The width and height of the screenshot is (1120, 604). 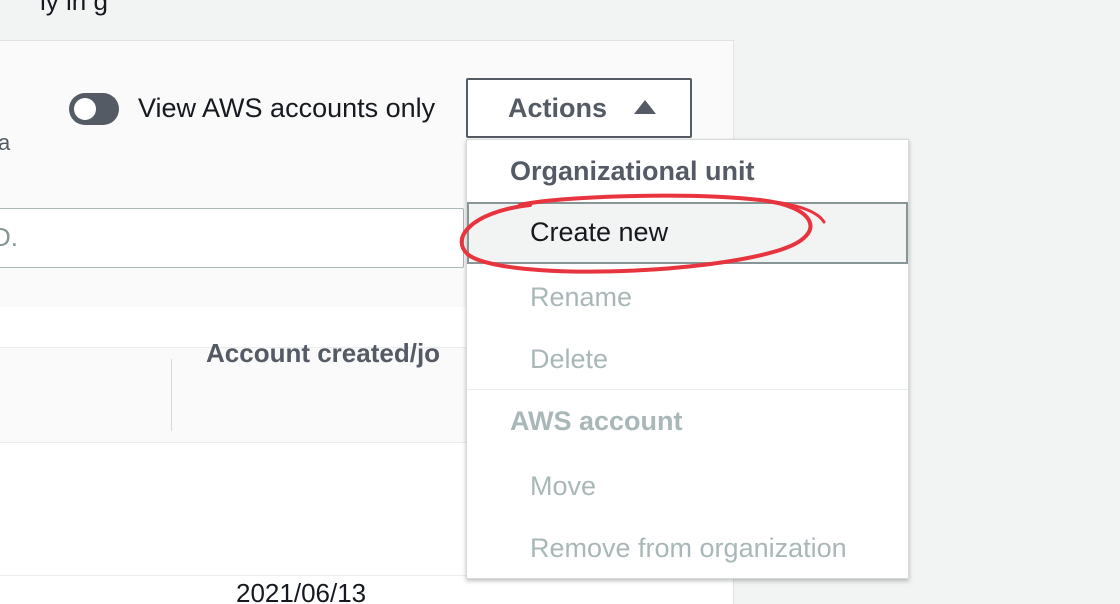 I want to click on menu-item-label: Create new, so click(x=599, y=232).